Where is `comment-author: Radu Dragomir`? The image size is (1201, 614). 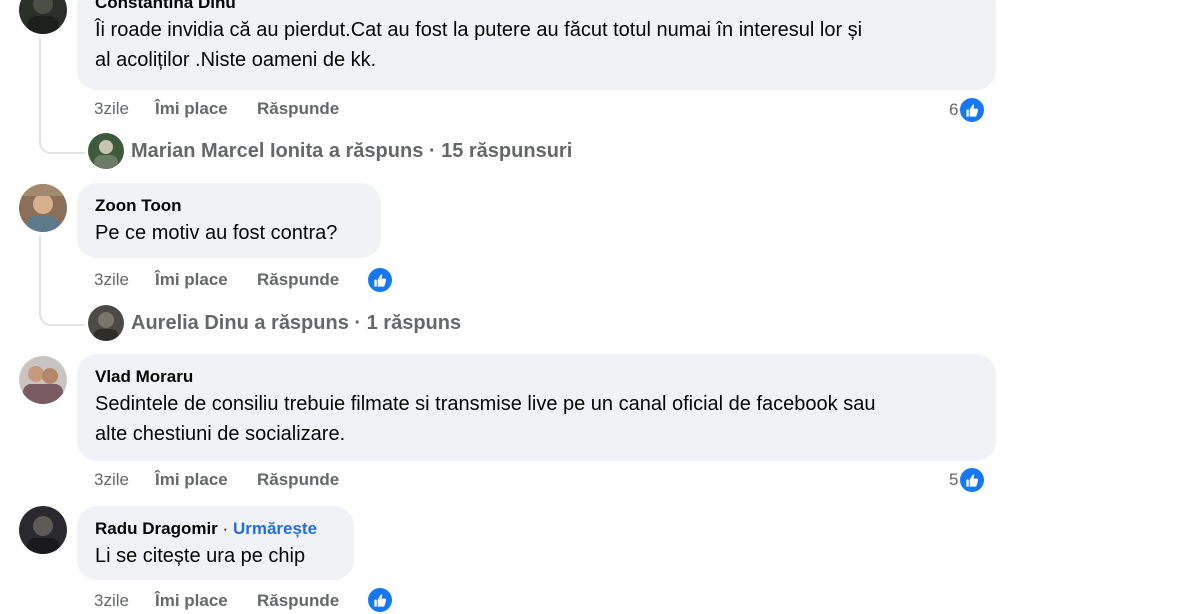
comment-author: Radu Dragomir is located at coordinates (156, 528).